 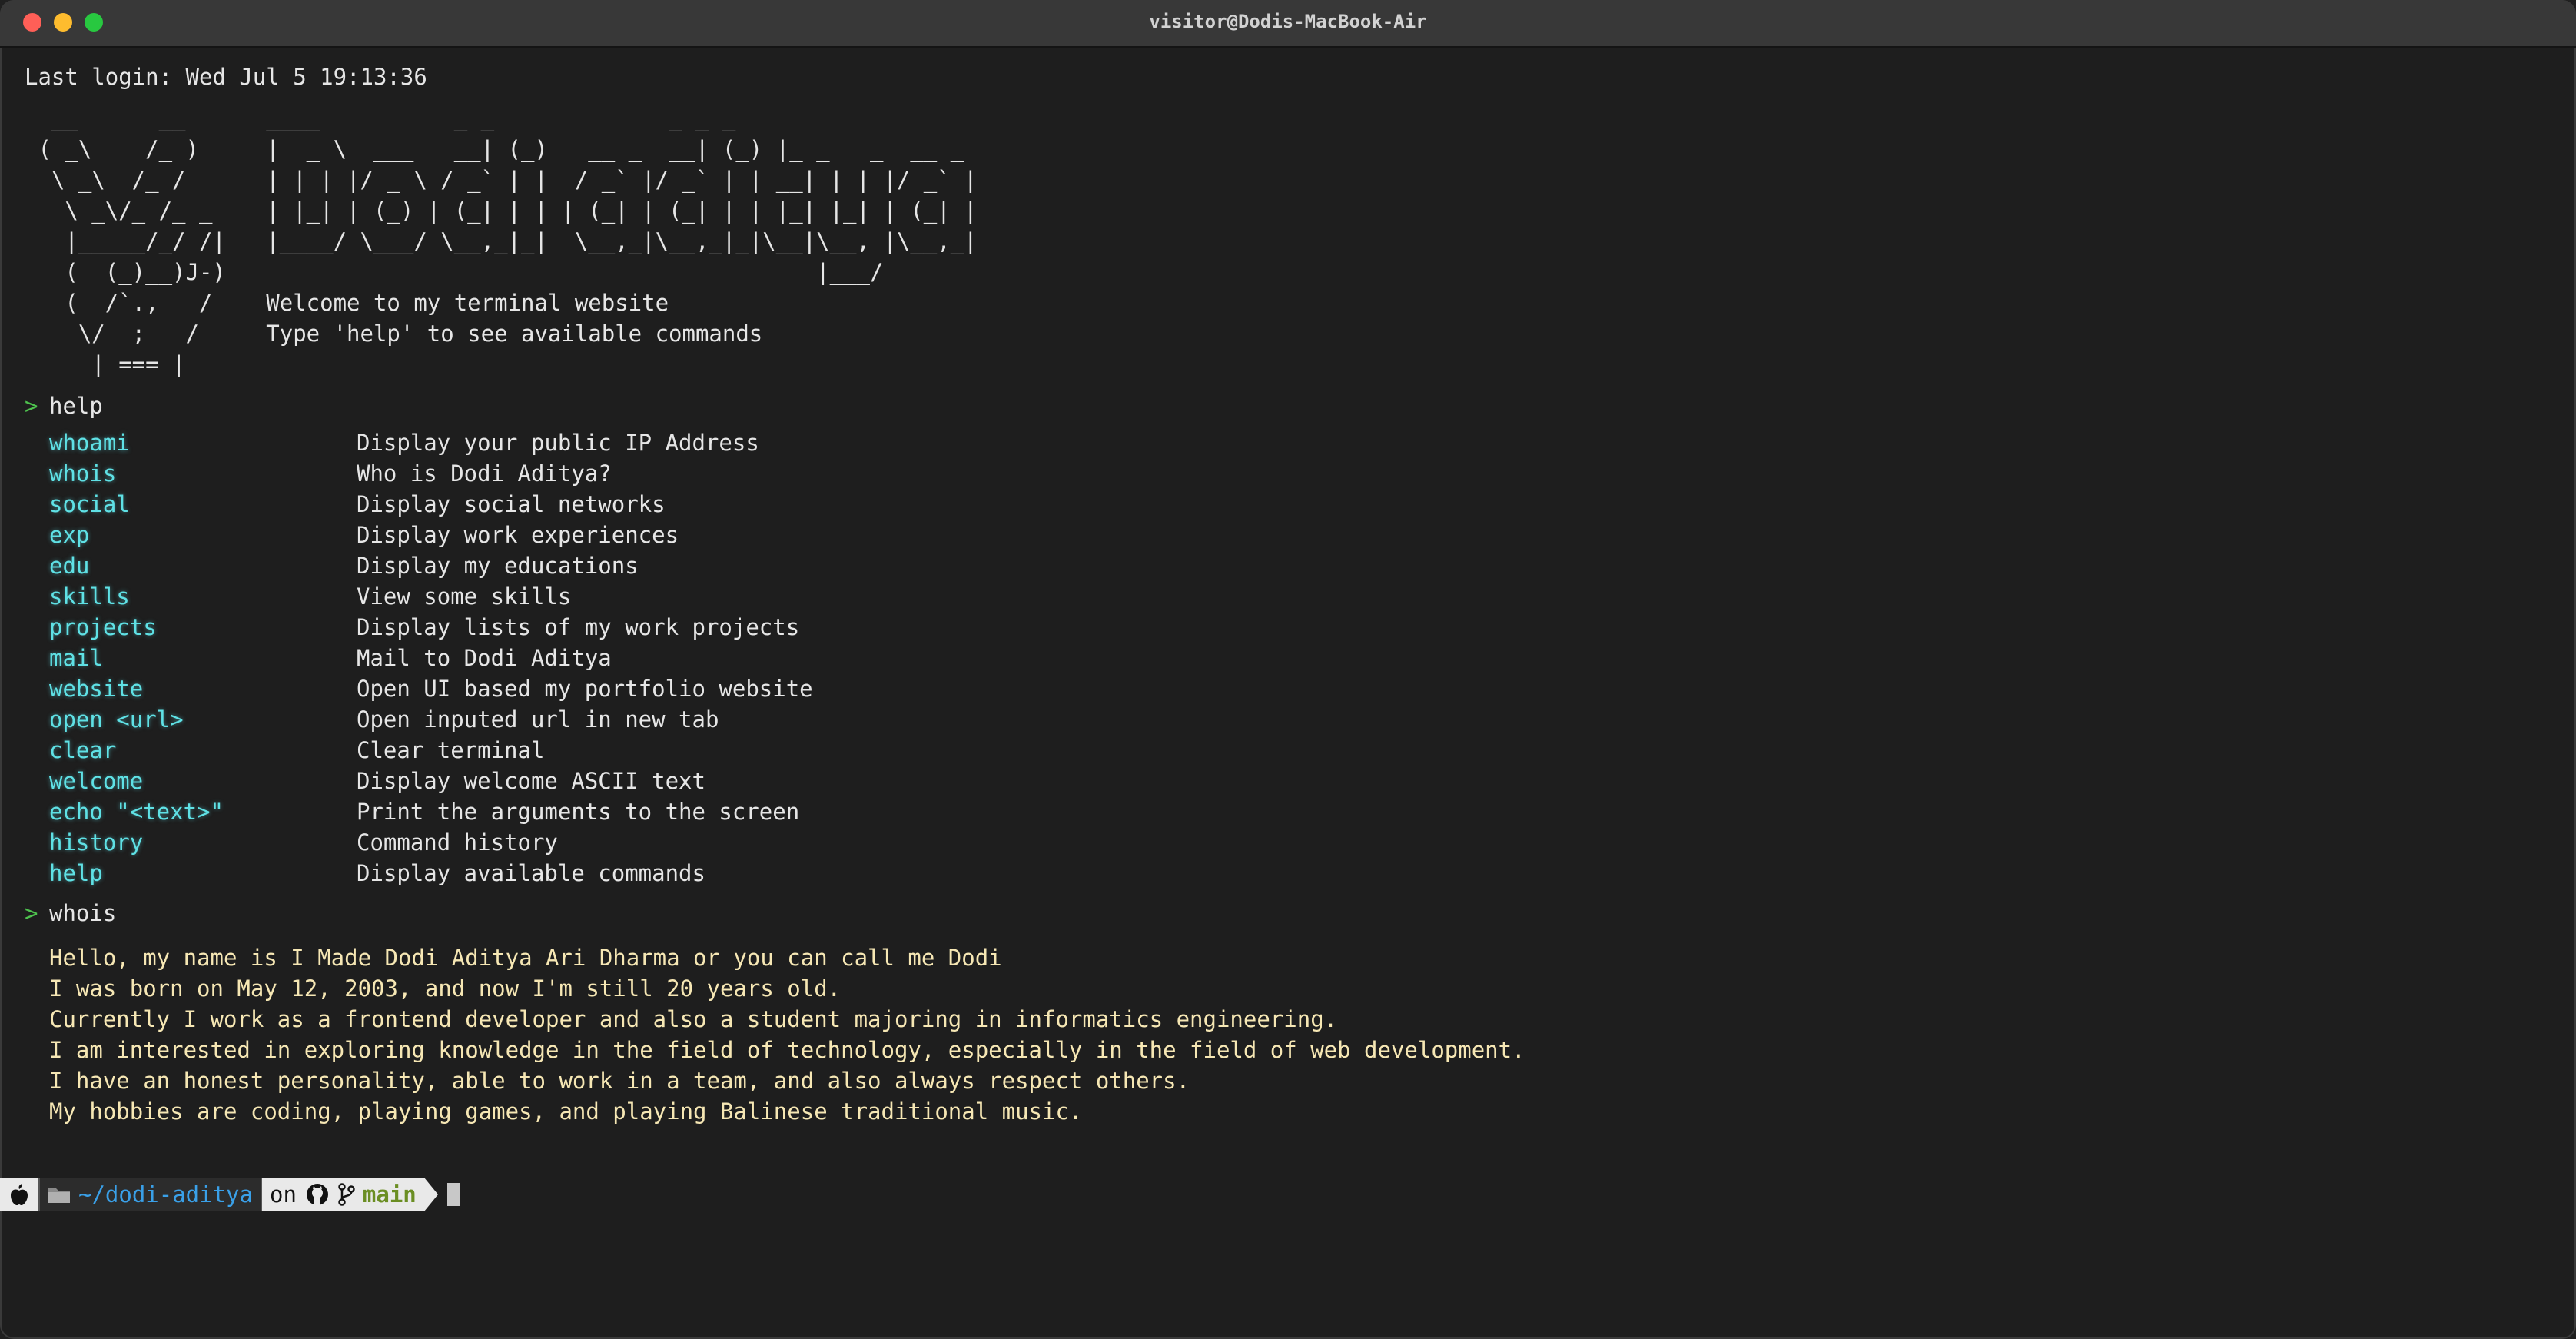 I want to click on shell-prompt-bar: ~/dodi-aditya on main, so click(x=230, y=1195).